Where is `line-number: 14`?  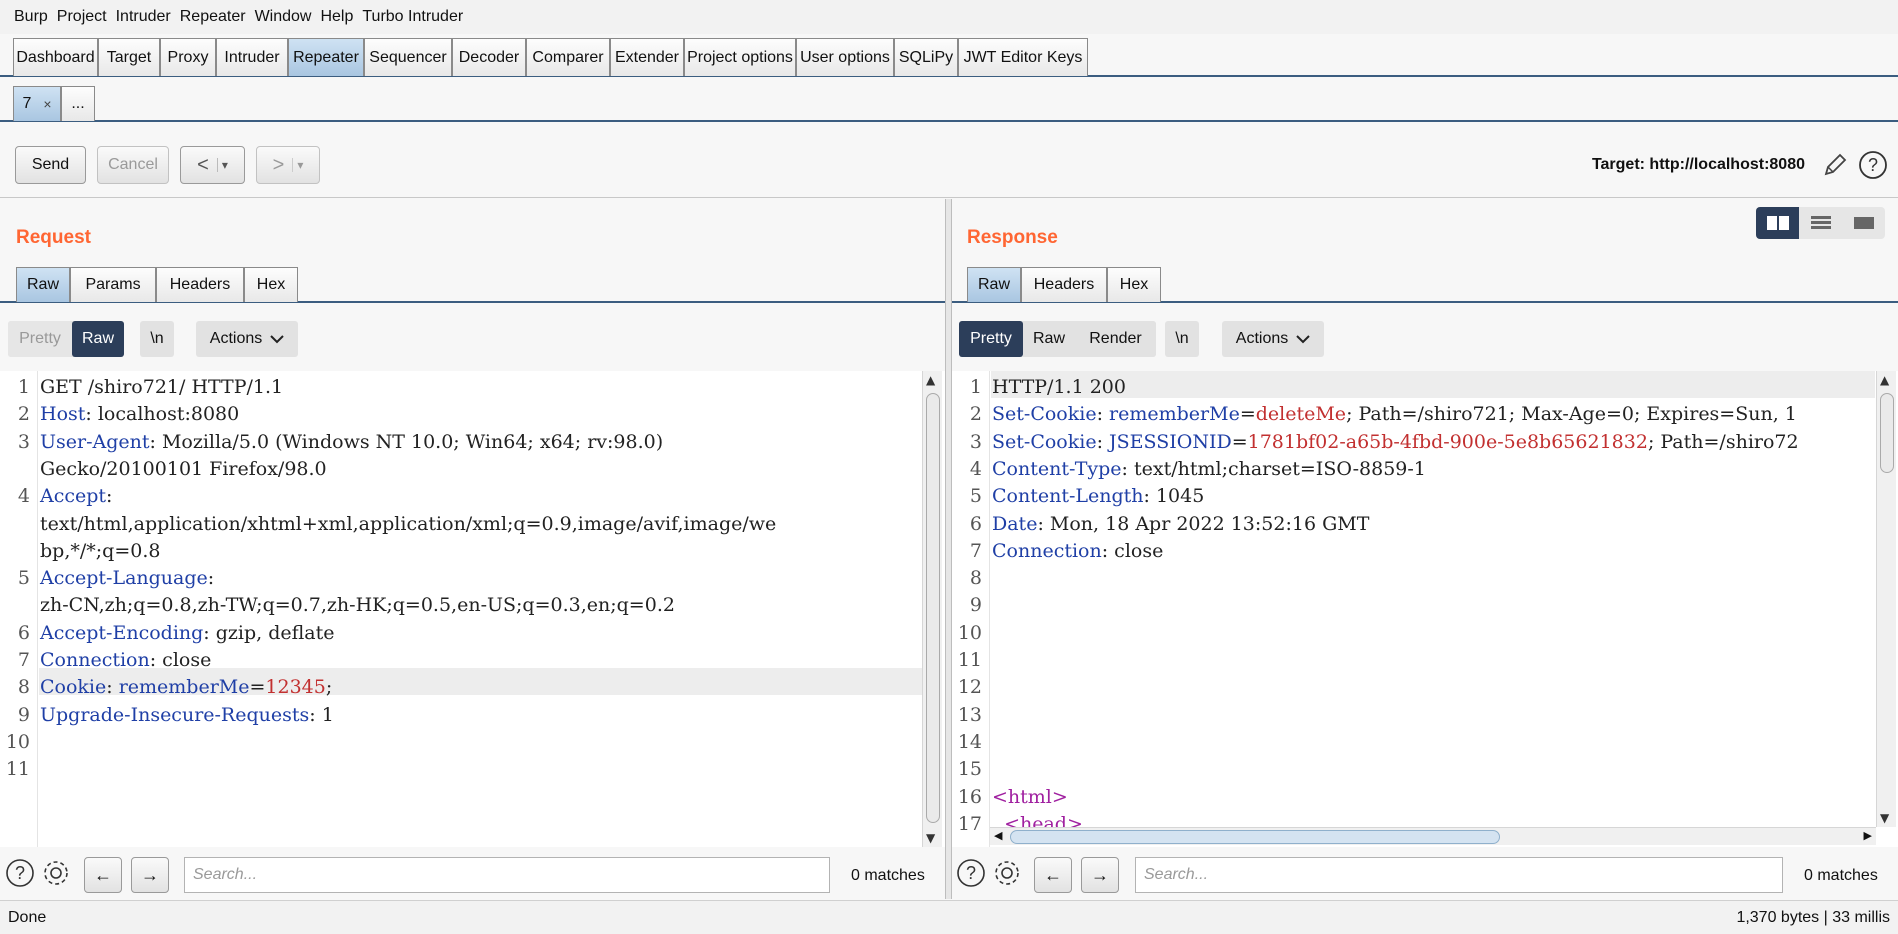
line-number: 14 is located at coordinates (969, 741).